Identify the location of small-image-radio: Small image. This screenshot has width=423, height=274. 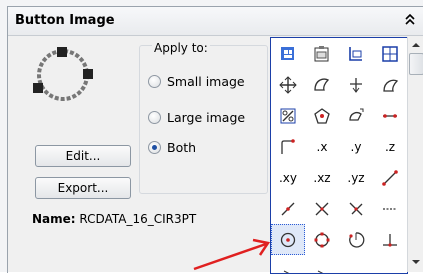
(196, 81).